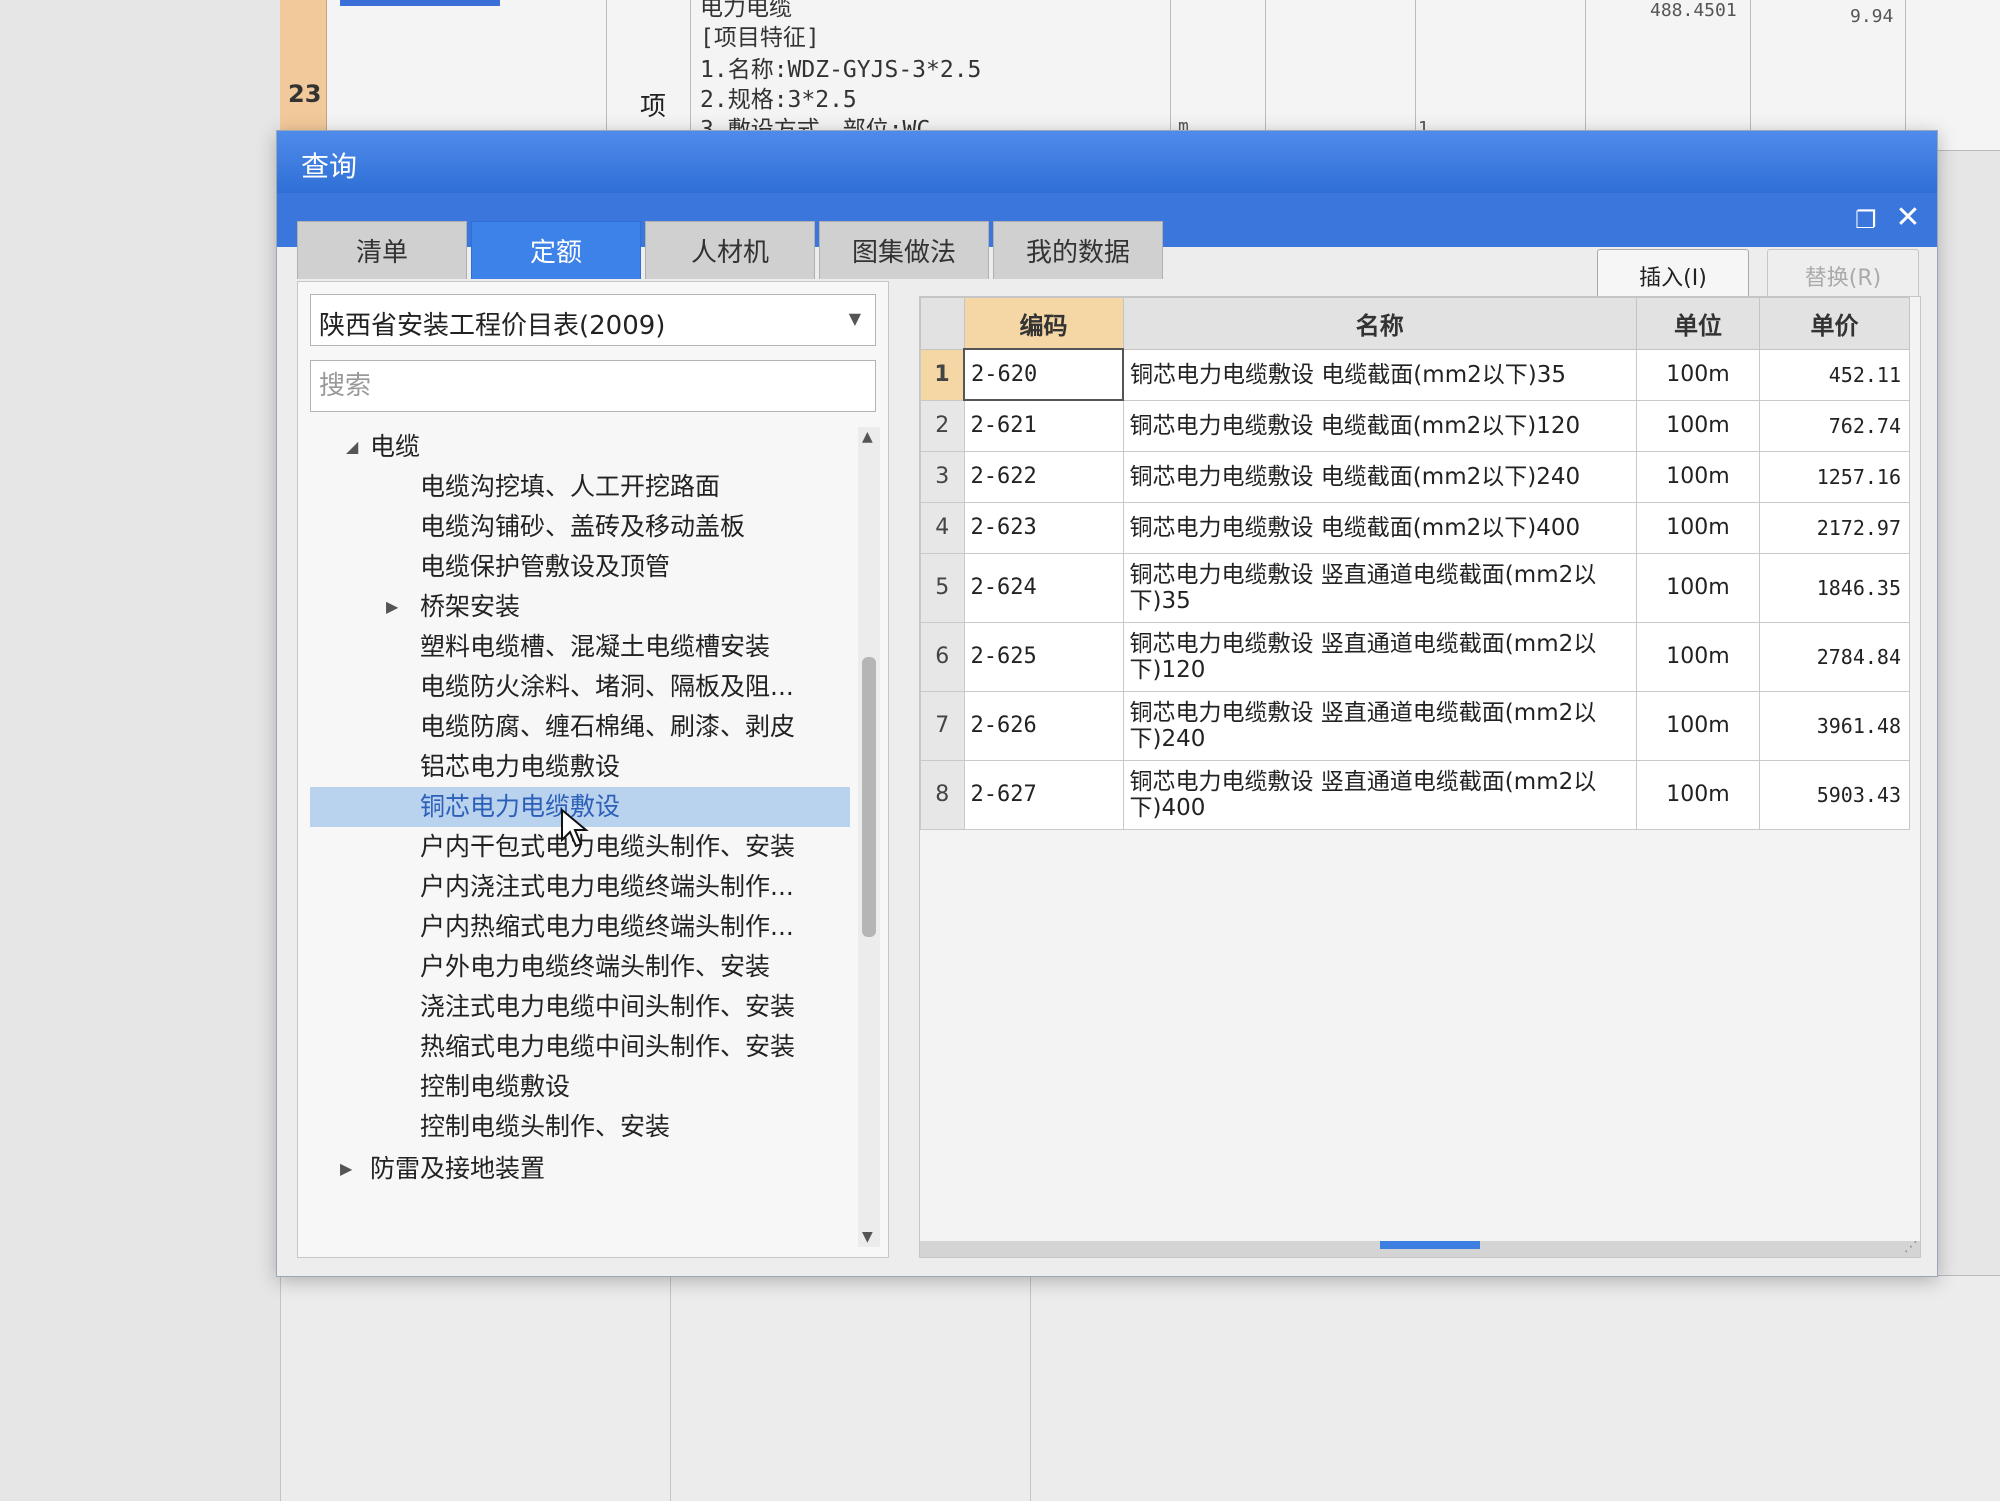 This screenshot has width=2000, height=1501. I want to click on cell-name: 铜芯电力电缆敷设 竖直通道电缆截面(mm2以下)240, so click(1379, 725).